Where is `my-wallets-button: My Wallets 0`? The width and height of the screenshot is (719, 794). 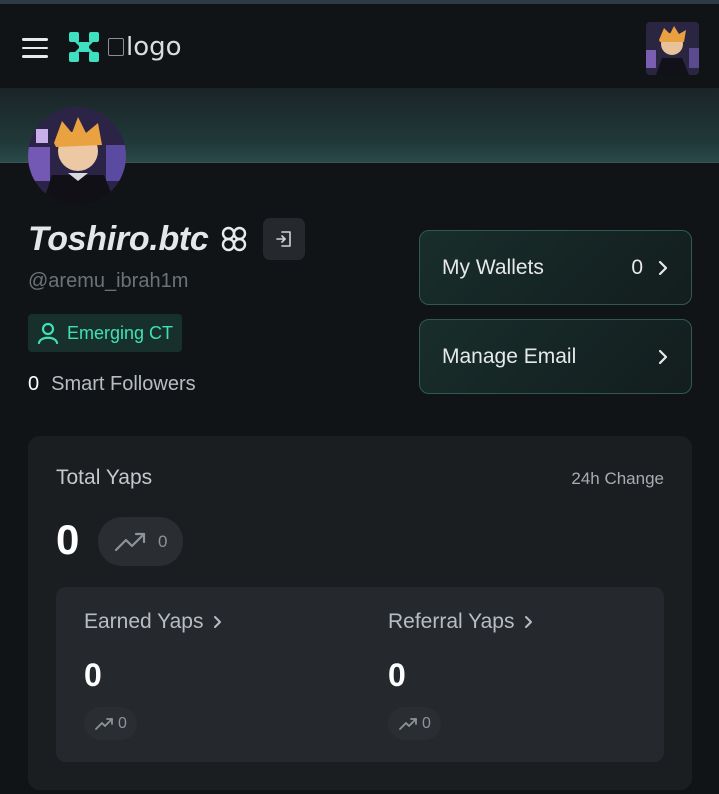
my-wallets-button: My Wallets 0 is located at coordinates (555, 267).